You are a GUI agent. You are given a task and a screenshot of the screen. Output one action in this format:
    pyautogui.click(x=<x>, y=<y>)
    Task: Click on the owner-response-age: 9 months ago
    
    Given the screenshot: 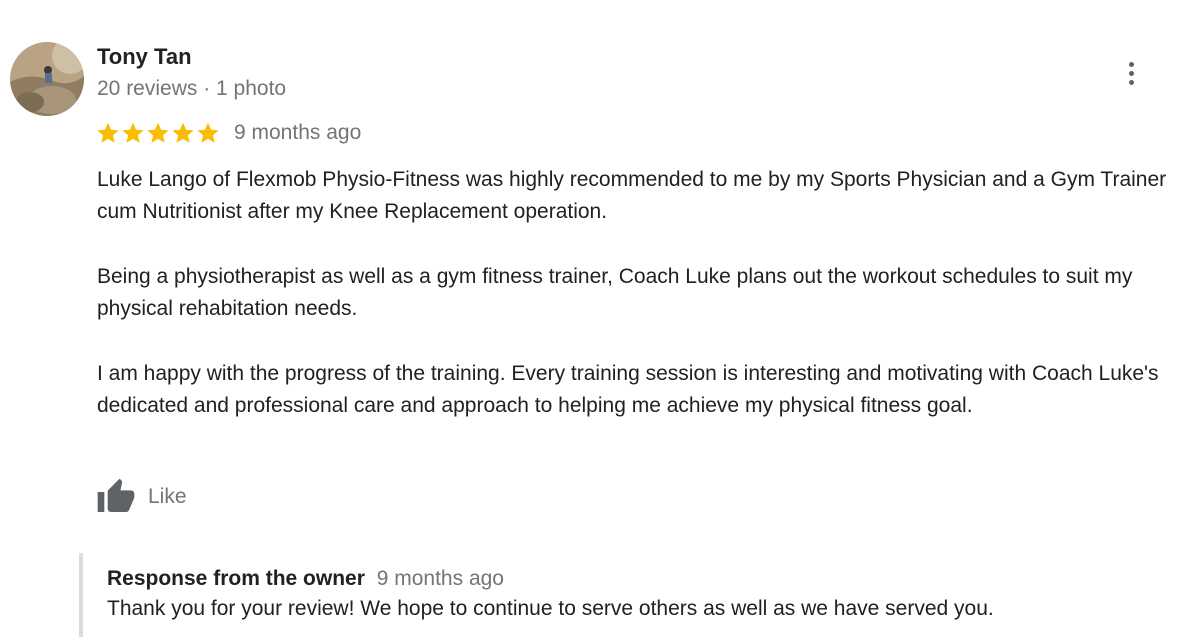 What is the action you would take?
    pyautogui.click(x=440, y=578)
    